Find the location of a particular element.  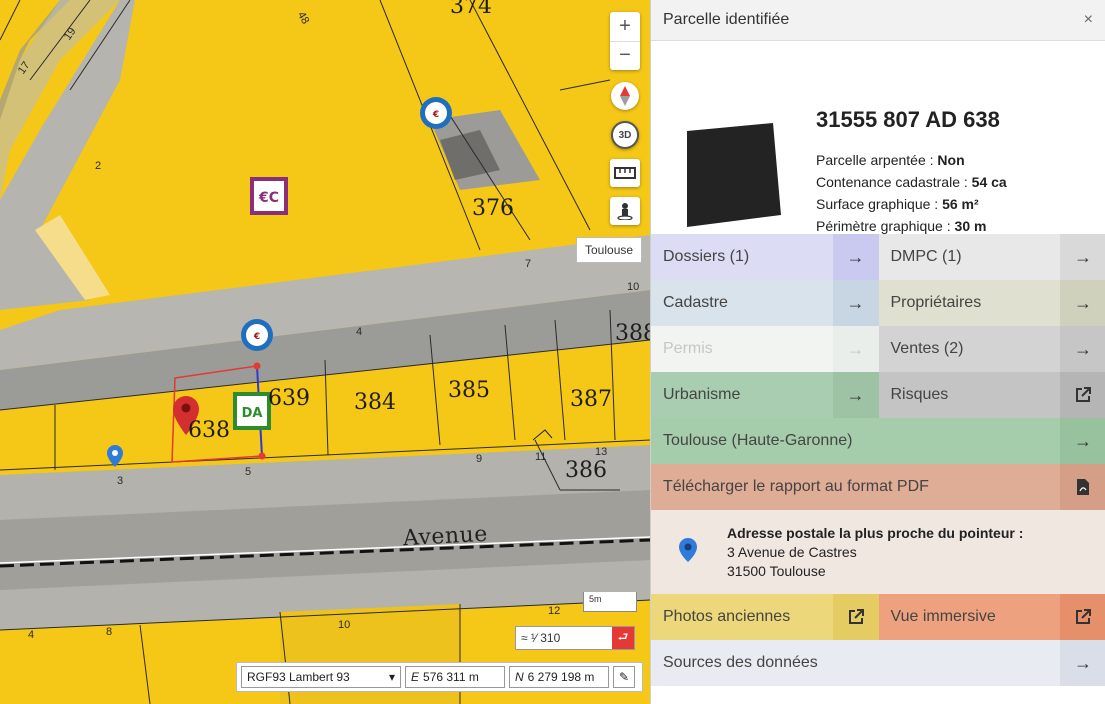

edit-coordinates-button: ✎ is located at coordinates (624, 677).